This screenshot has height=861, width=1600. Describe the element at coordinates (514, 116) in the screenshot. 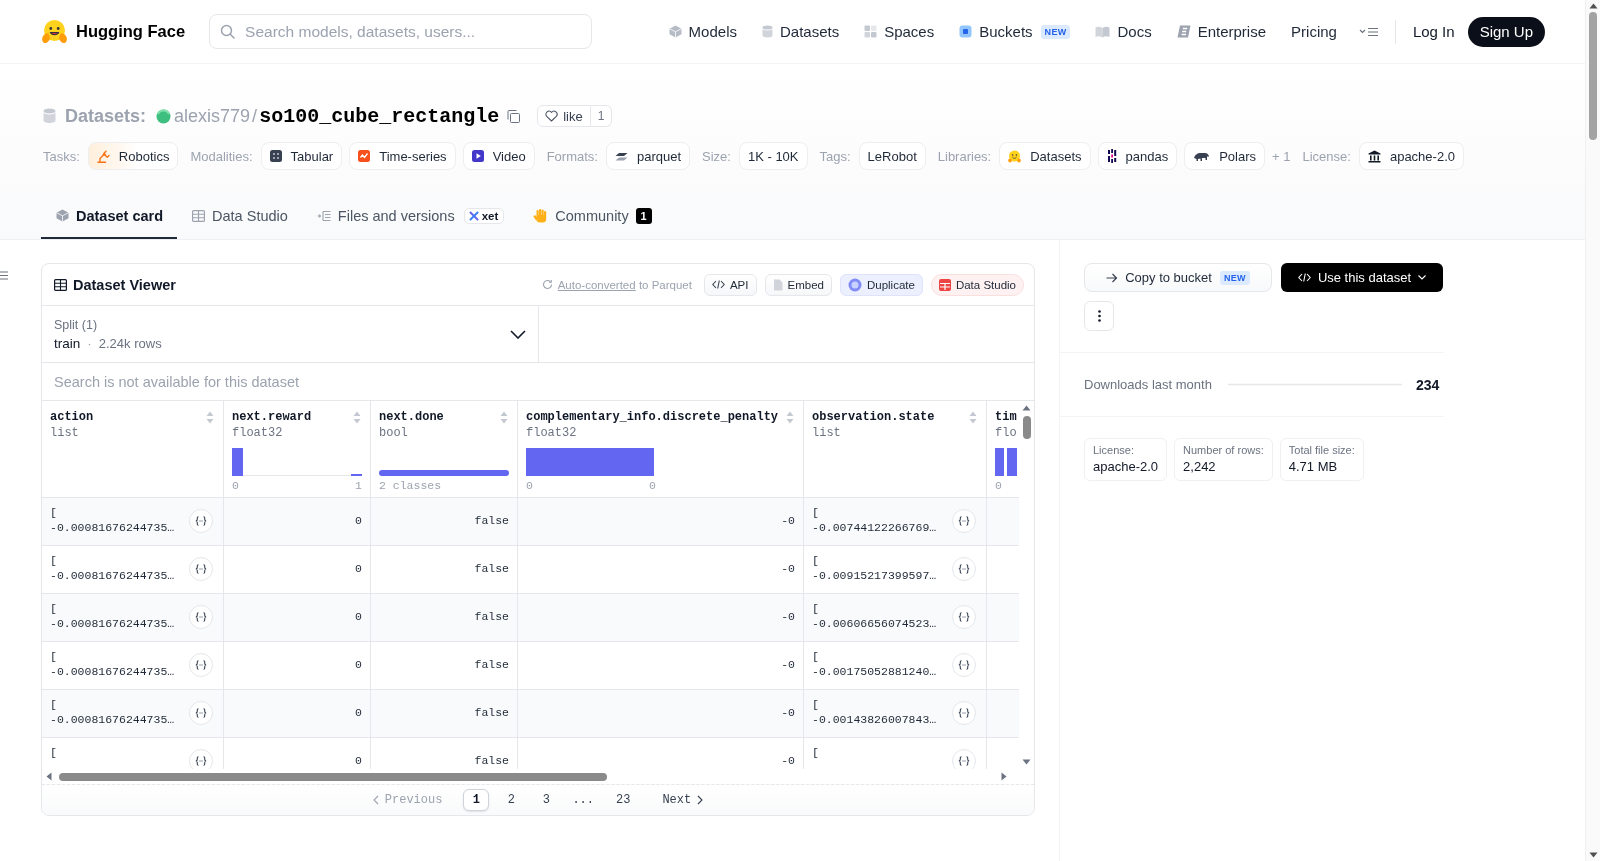

I see `copy-button` at that location.